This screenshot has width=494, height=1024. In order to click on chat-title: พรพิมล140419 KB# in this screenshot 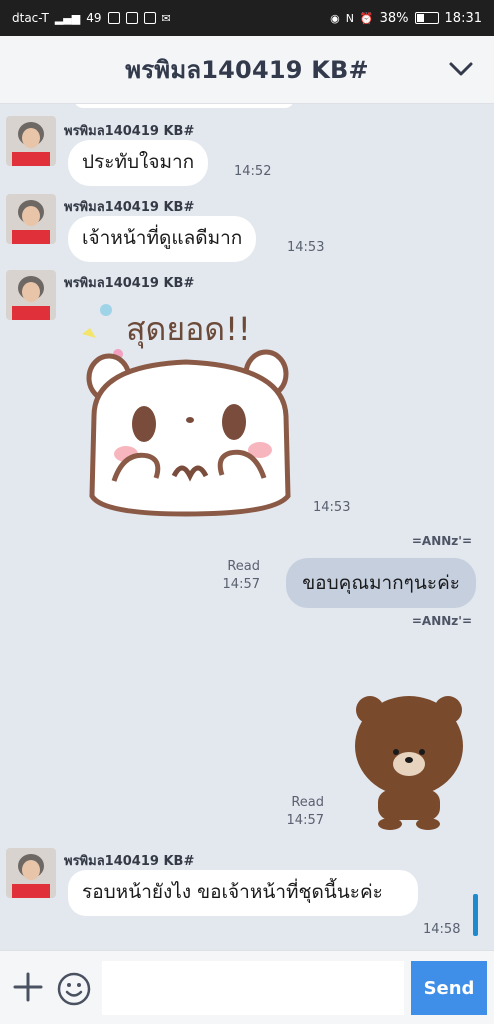, I will do `click(247, 70)`.